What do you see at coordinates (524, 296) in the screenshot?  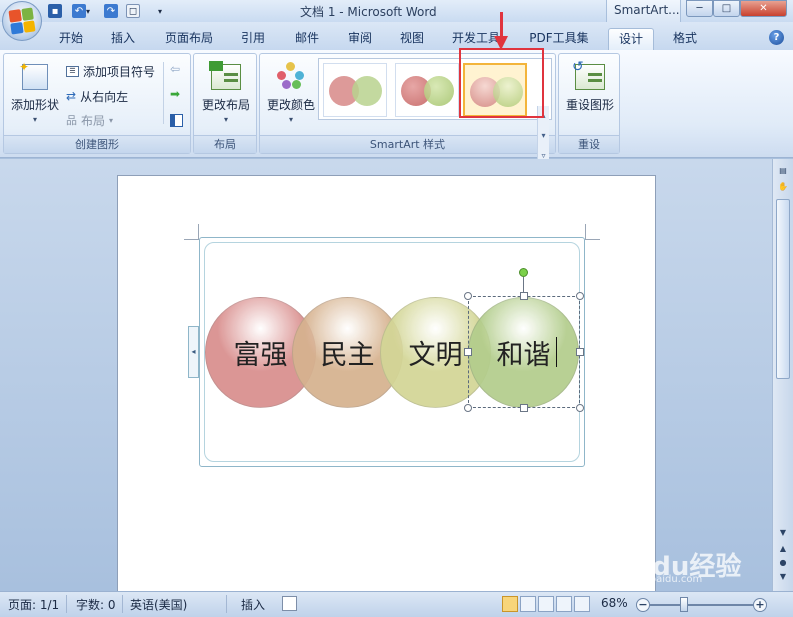 I see `resize-handle-n` at bounding box center [524, 296].